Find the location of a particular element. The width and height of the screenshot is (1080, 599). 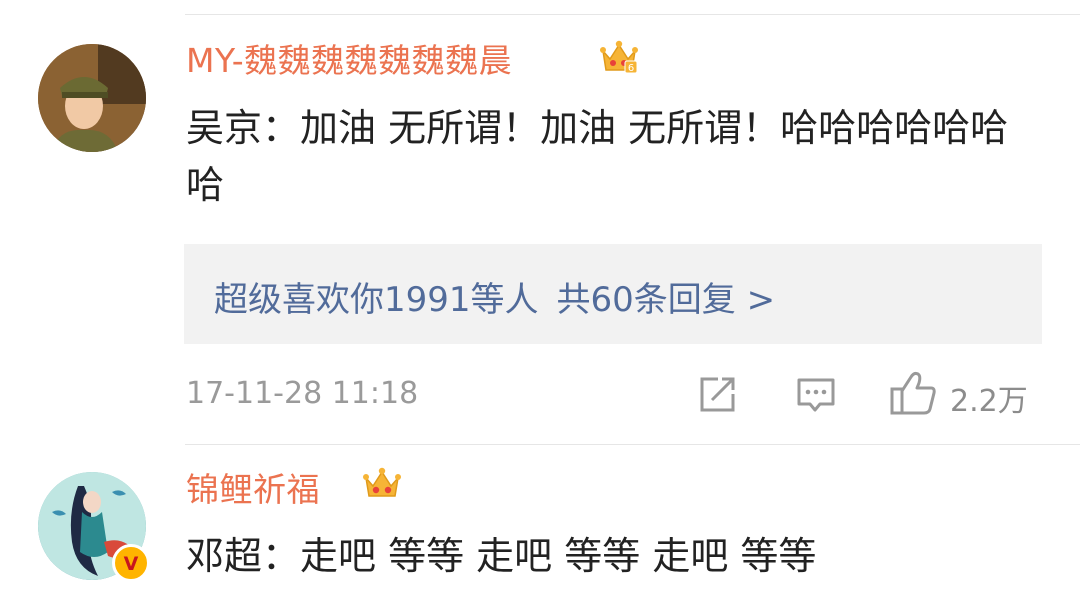

avatar-image is located at coordinates (92, 98).